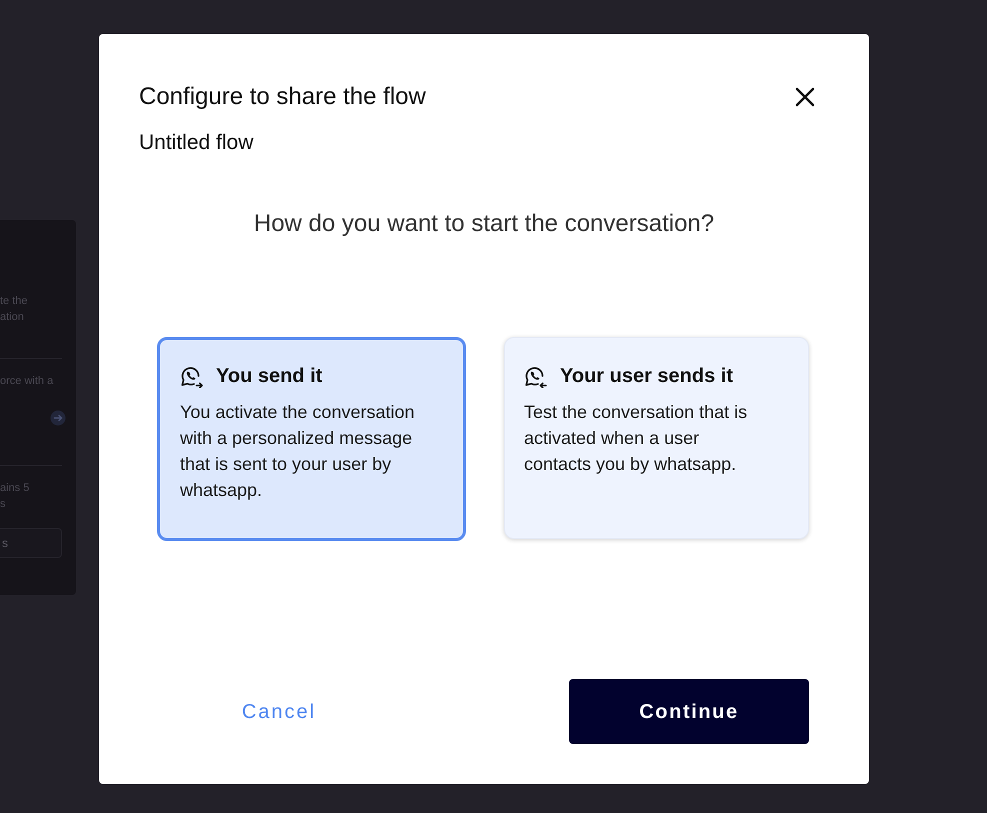  I want to click on option-card: Your user sends it Test the conversation that is activated when a user contacts you by whatsapp., so click(656, 438).